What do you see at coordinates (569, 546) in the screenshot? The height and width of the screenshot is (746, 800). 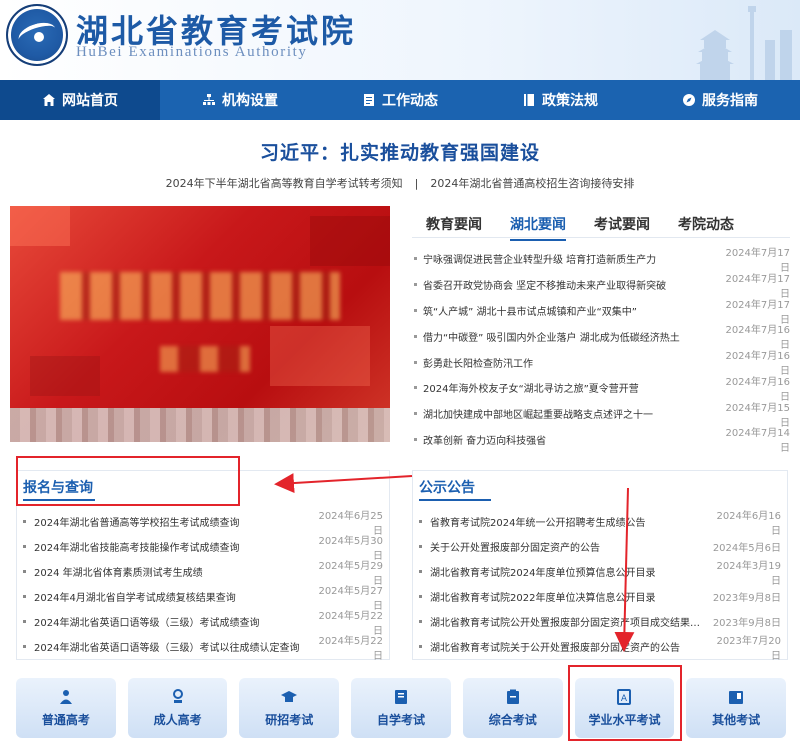 I see `list-item-title: 关于公开处置报废部分固定资产的公告` at bounding box center [569, 546].